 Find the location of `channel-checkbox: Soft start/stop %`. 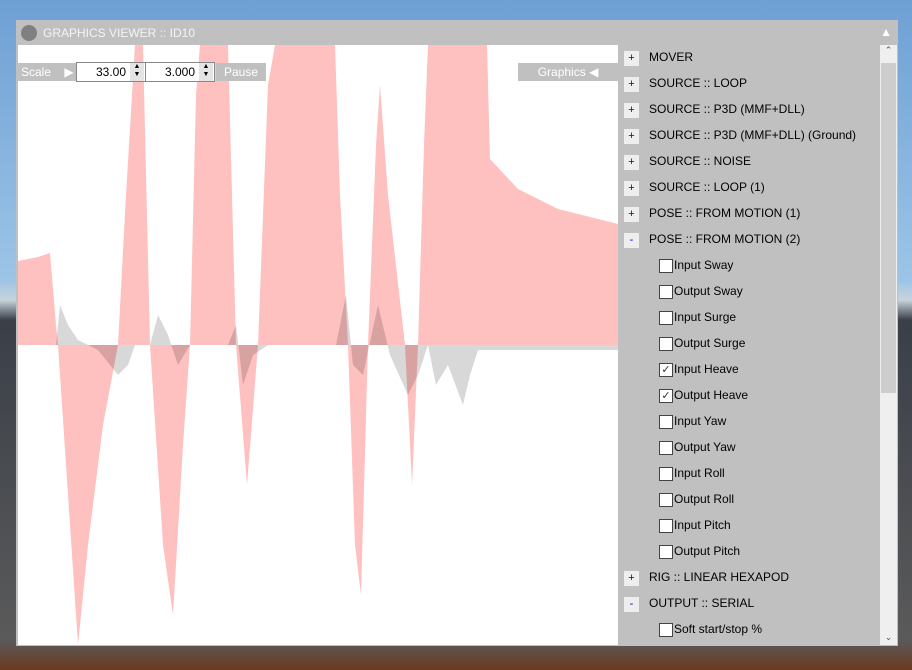

channel-checkbox: Soft start/stop % is located at coordinates (749, 630).